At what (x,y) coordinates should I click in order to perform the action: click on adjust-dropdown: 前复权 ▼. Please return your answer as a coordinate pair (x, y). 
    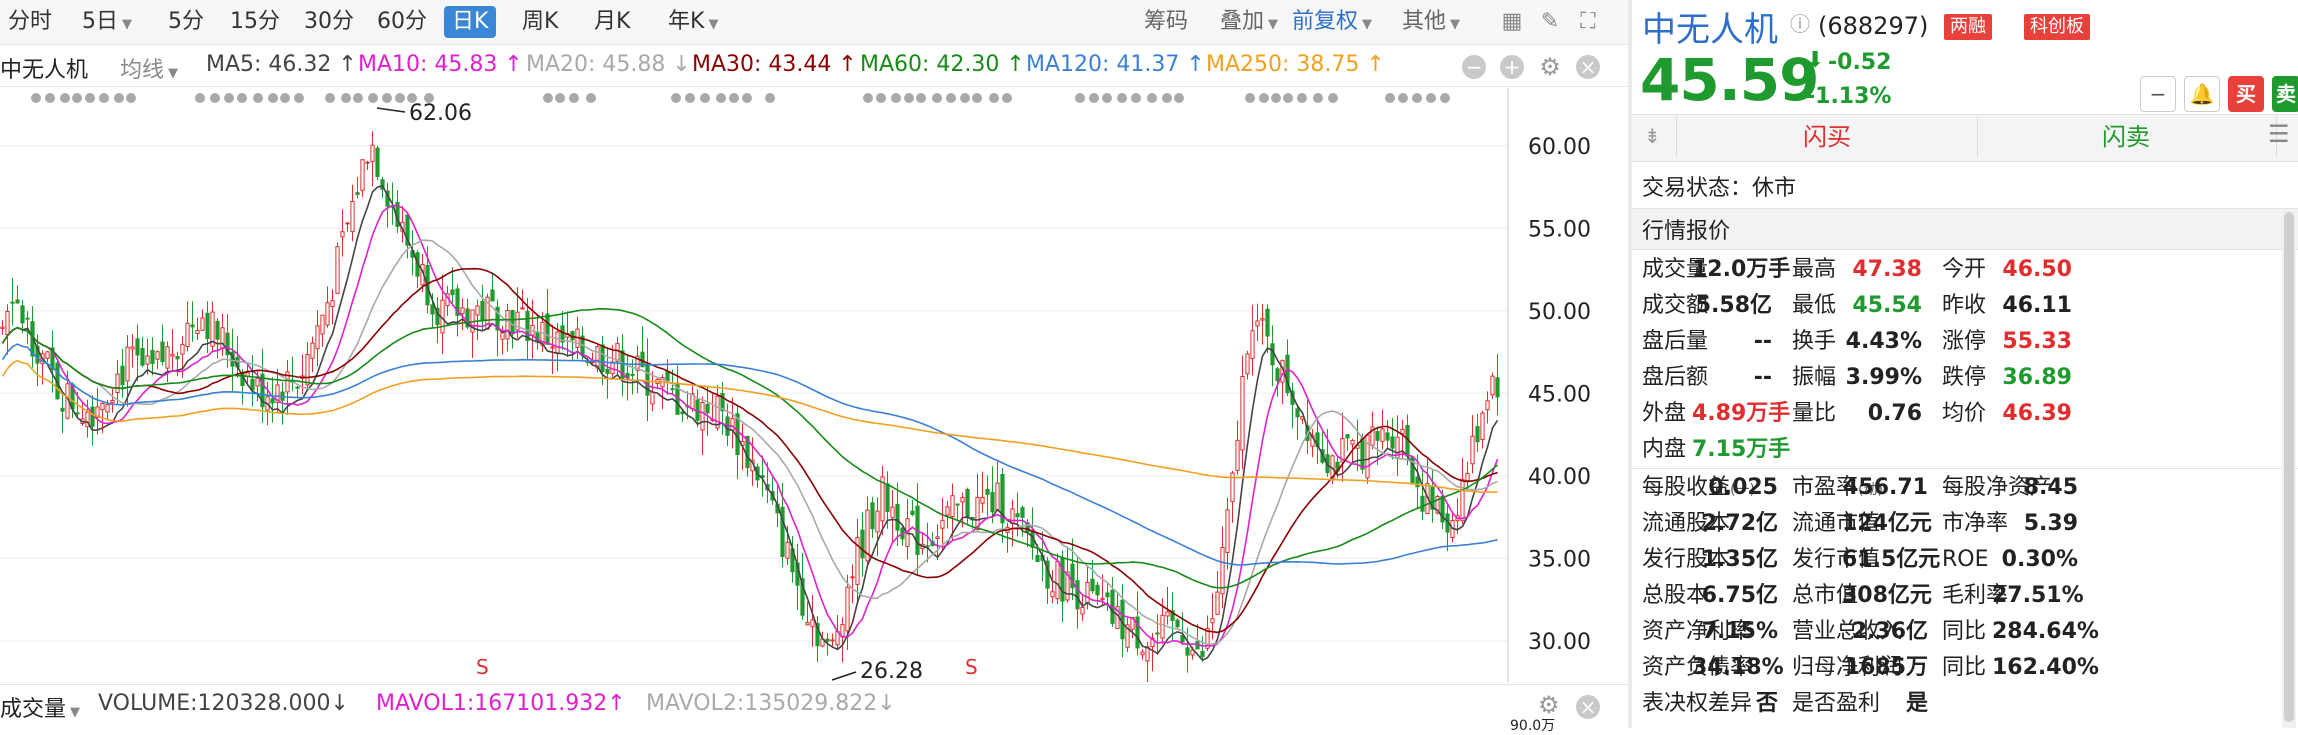
    Looking at the image, I should click on (1332, 22).